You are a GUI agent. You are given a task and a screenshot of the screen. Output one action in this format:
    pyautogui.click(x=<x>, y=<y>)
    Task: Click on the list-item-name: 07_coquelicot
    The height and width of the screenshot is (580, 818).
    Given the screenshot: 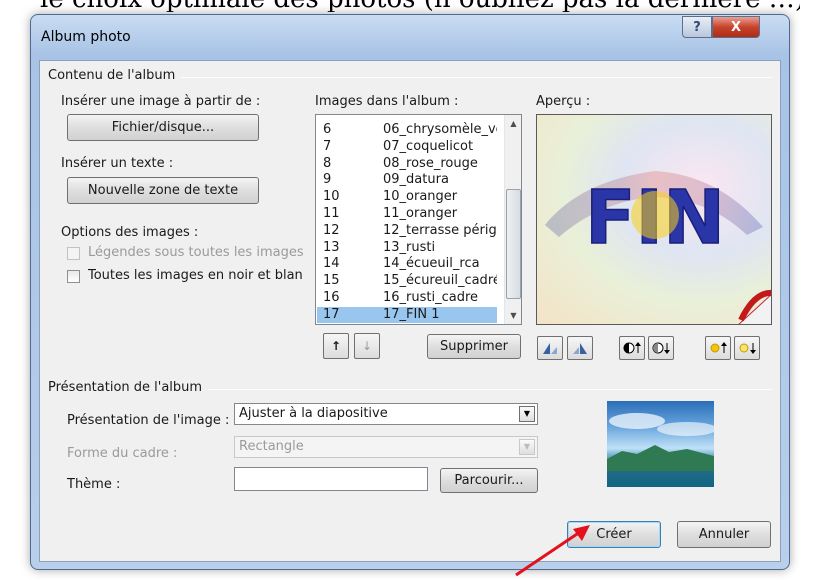 What is the action you would take?
    pyautogui.click(x=428, y=146)
    